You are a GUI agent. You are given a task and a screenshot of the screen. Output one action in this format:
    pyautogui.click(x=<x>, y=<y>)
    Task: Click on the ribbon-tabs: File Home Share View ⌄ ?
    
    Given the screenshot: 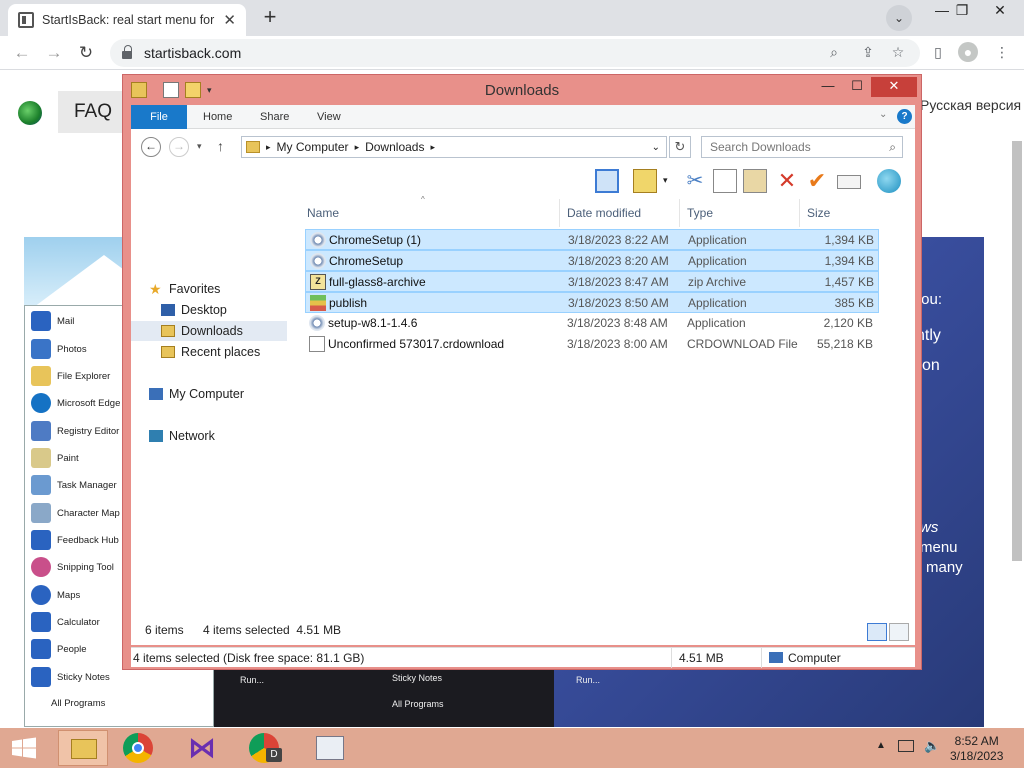 What is the action you would take?
    pyautogui.click(x=523, y=117)
    